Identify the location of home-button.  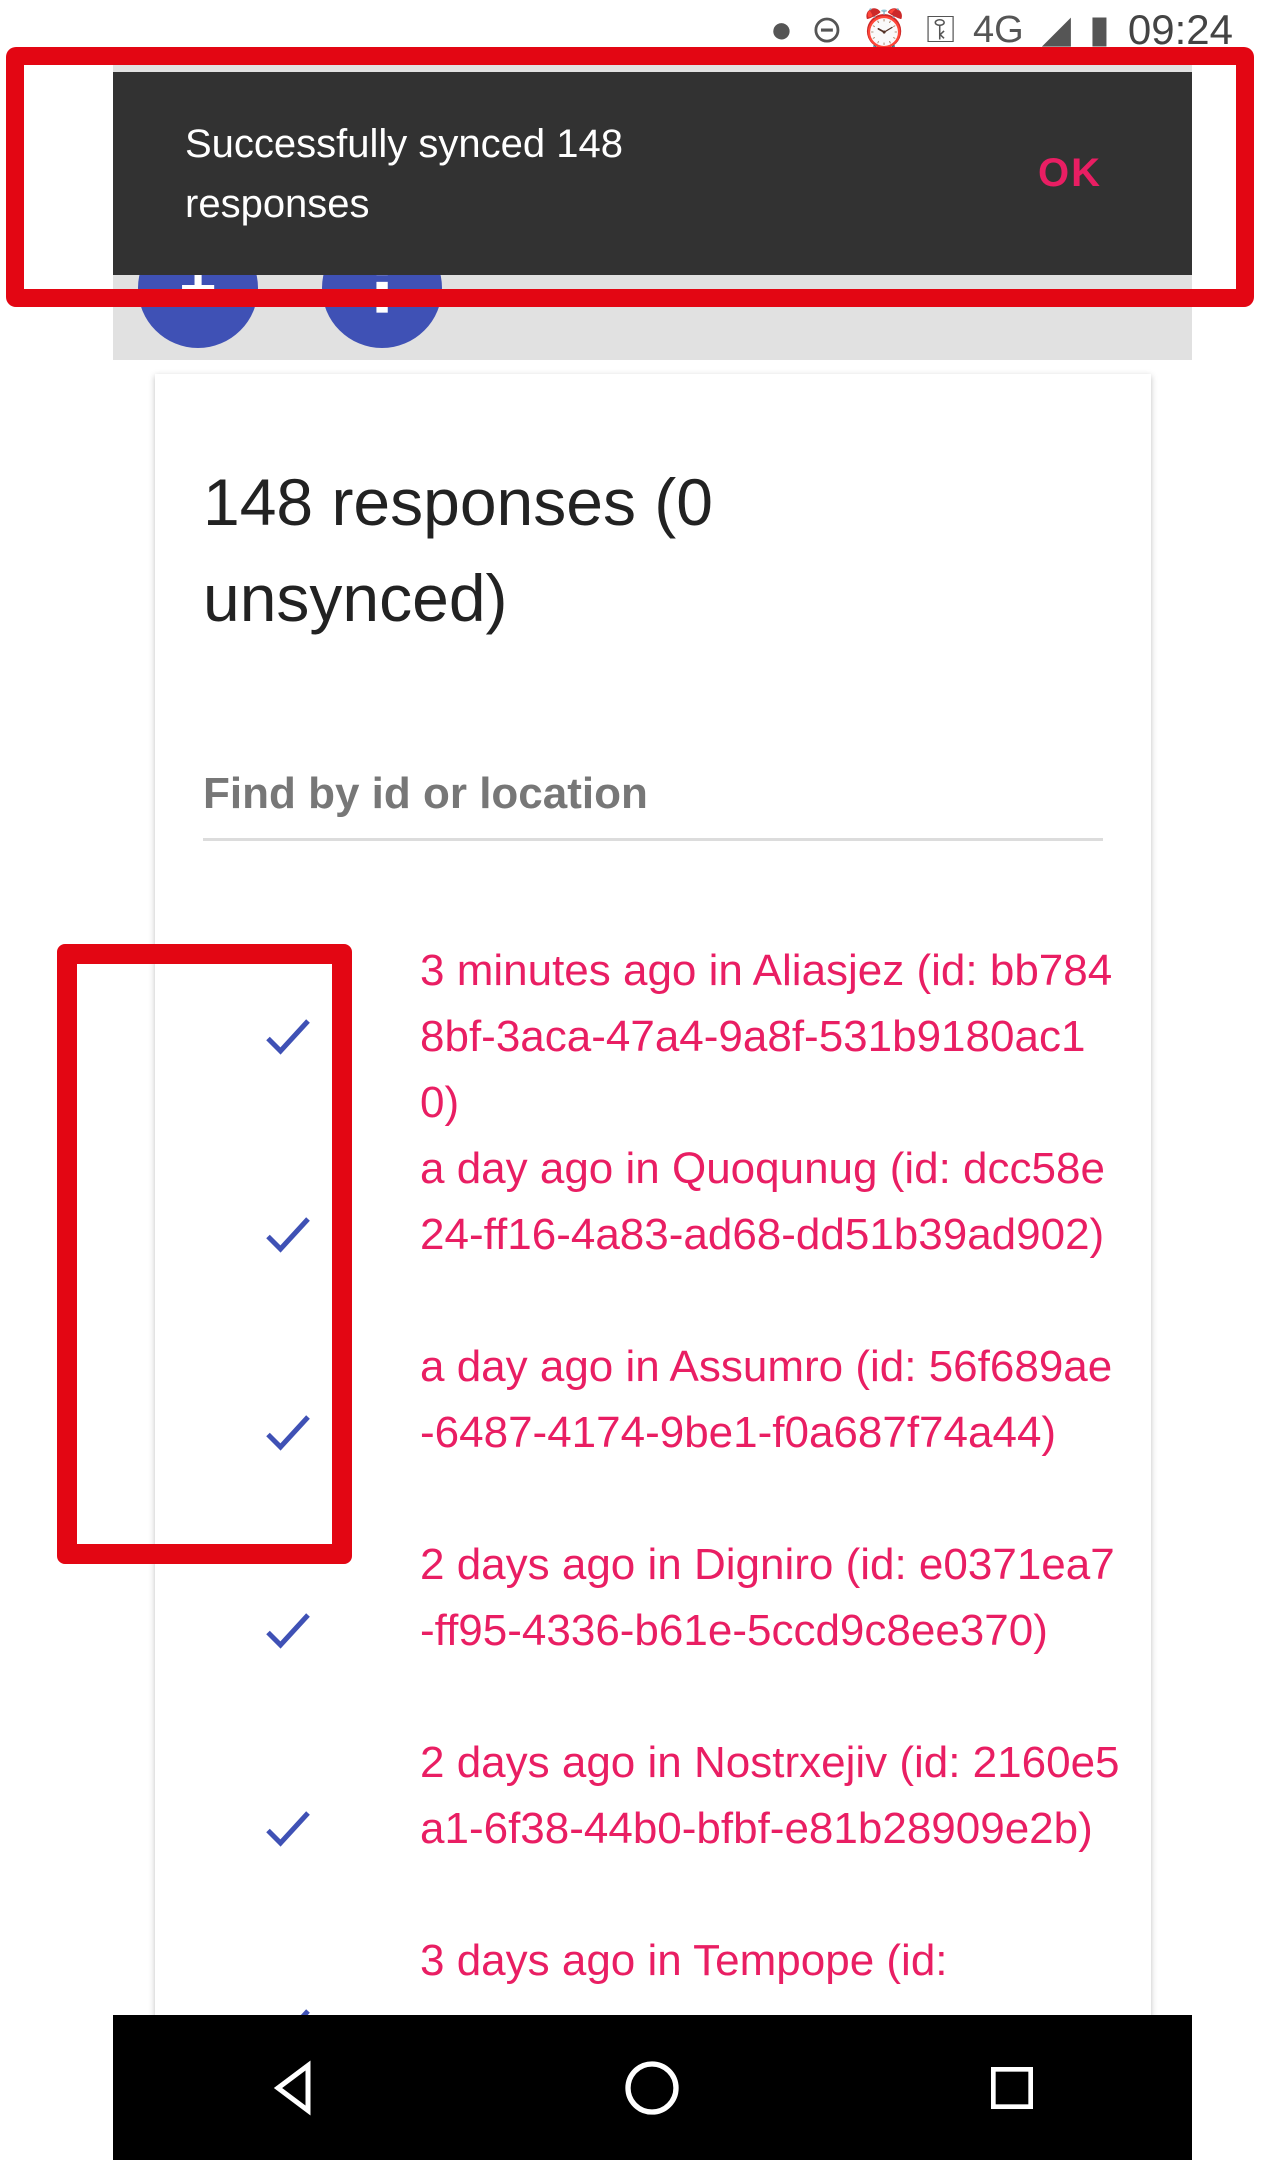
(652, 2088).